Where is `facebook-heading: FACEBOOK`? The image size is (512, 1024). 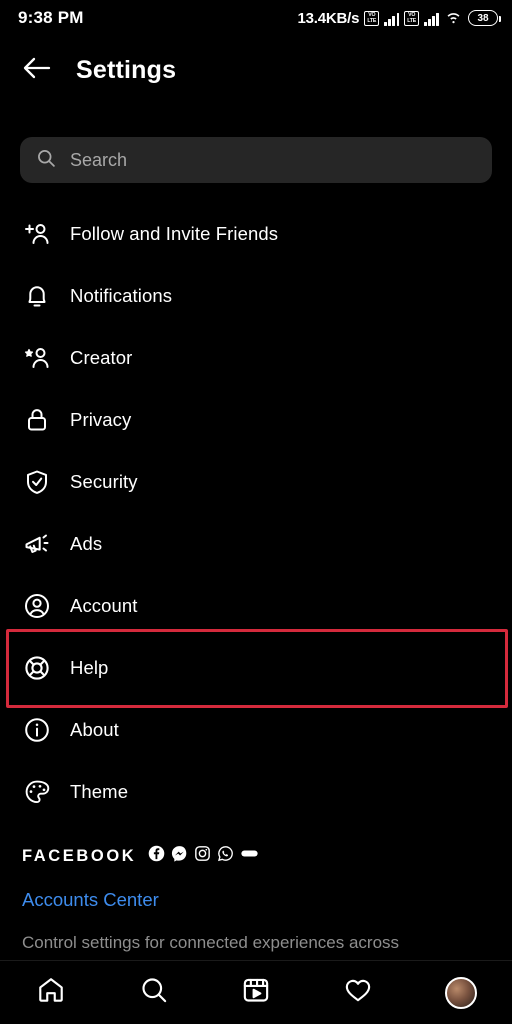
facebook-heading: FACEBOOK is located at coordinates (79, 855).